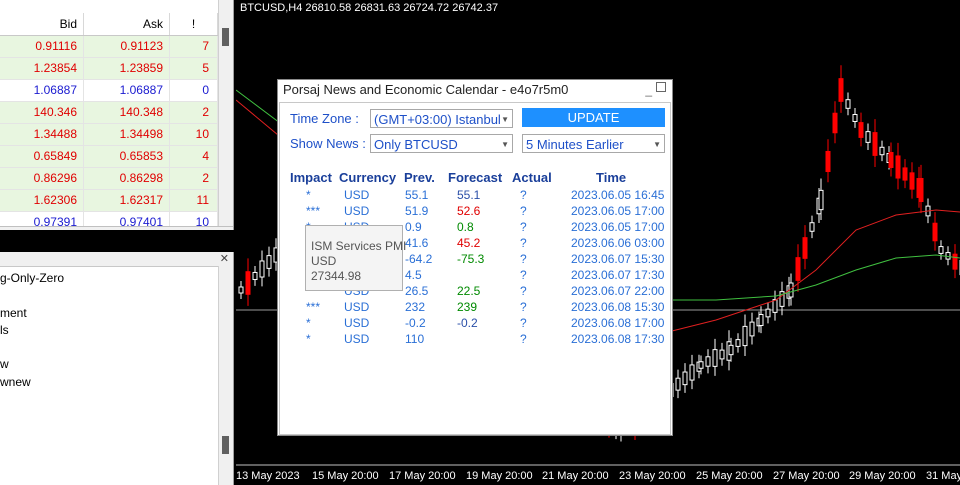  I want to click on x-tick-label: 25 May 20:00, so click(729, 476).